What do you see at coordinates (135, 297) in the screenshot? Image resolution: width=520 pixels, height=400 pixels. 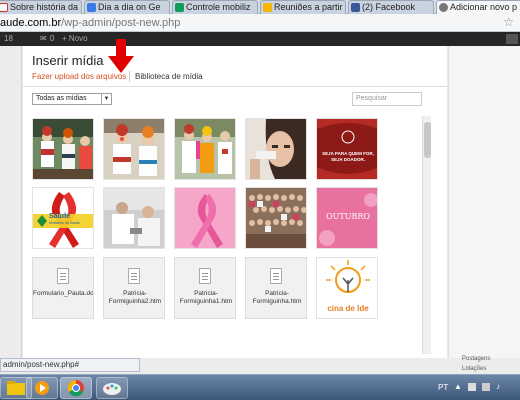 I see `file-name: Patricia-Formiguinha2.htm` at bounding box center [135, 297].